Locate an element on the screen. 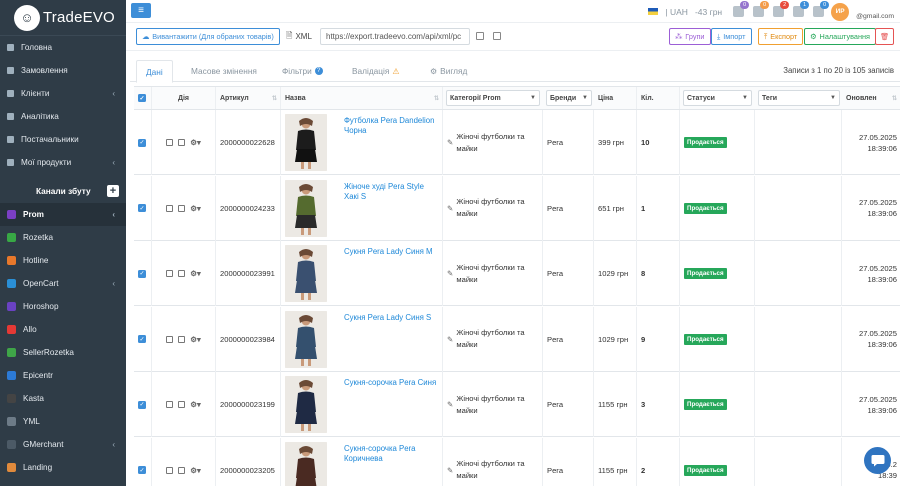 The height and width of the screenshot is (486, 900). copy-url-icon is located at coordinates (497, 36).